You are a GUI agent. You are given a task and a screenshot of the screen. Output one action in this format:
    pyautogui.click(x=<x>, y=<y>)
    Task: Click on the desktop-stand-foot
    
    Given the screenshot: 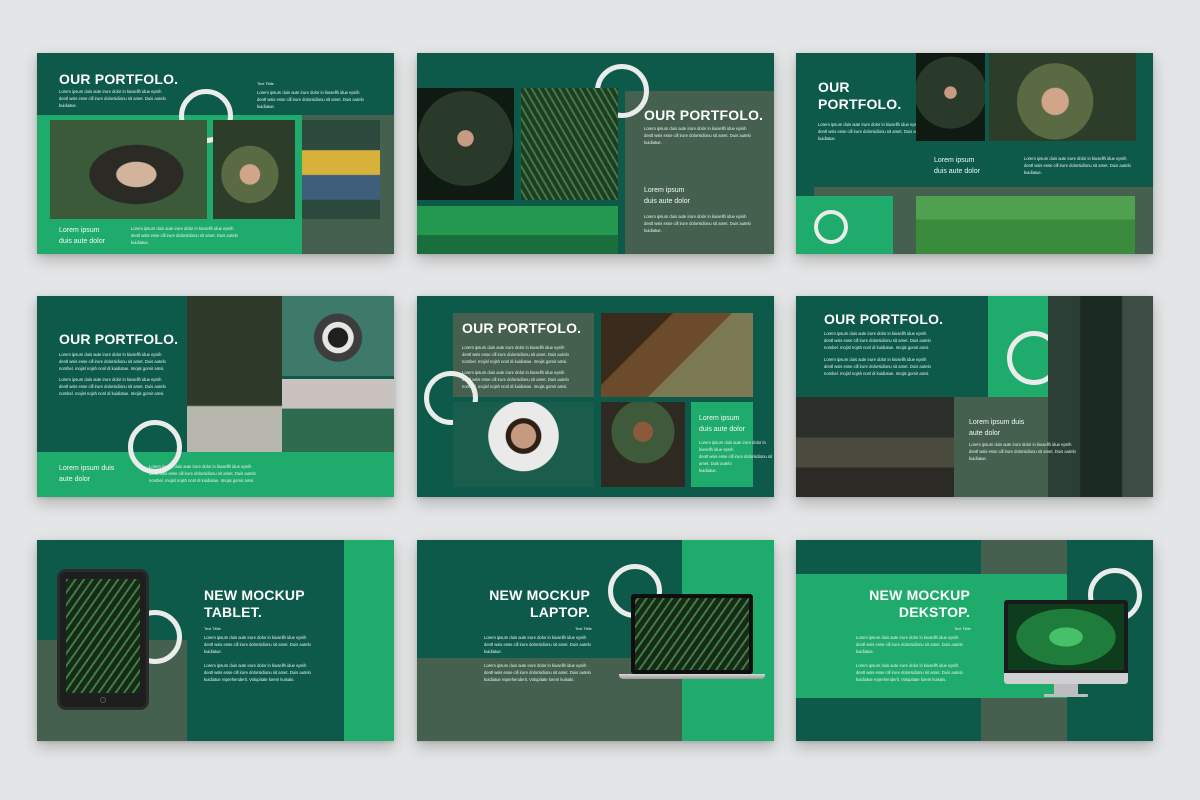 What is the action you would take?
    pyautogui.click(x=1066, y=695)
    